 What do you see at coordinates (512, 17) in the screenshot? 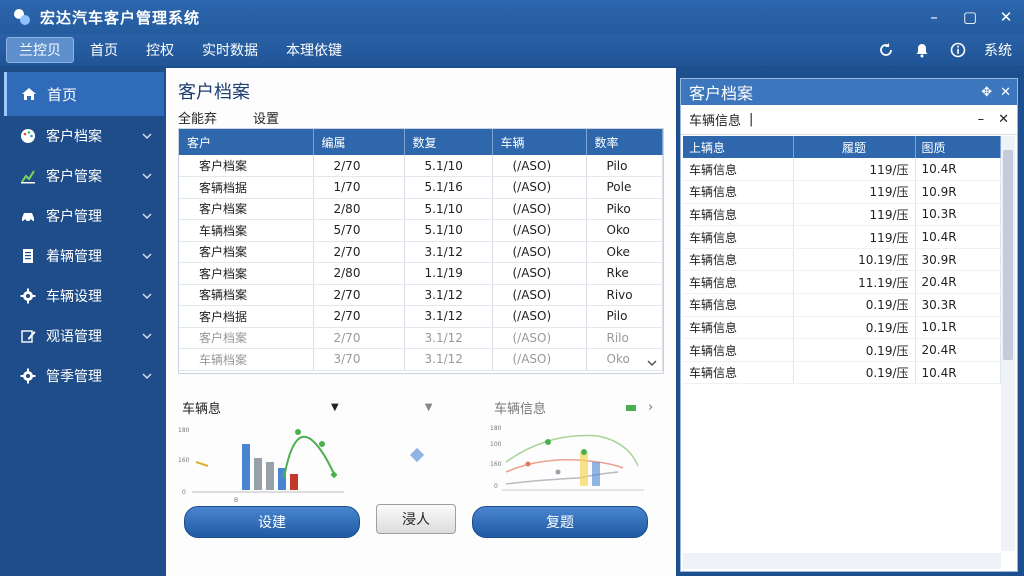
I see `title-bar: 宏达汽车客户管理系统 – ▢ ✕` at bounding box center [512, 17].